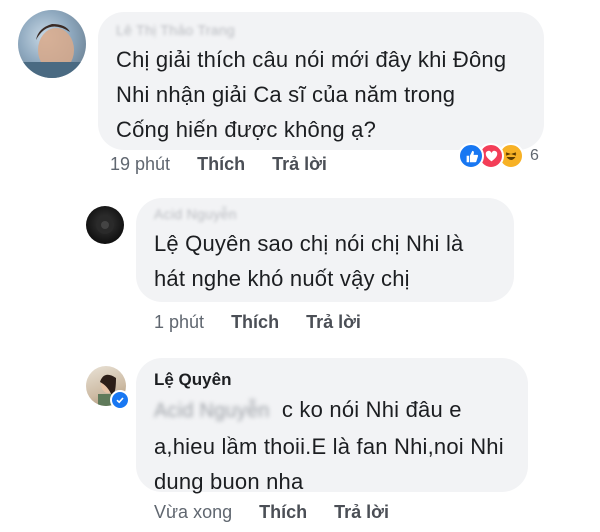  What do you see at coordinates (193, 512) in the screenshot?
I see `reply-time: Vừa xong` at bounding box center [193, 512].